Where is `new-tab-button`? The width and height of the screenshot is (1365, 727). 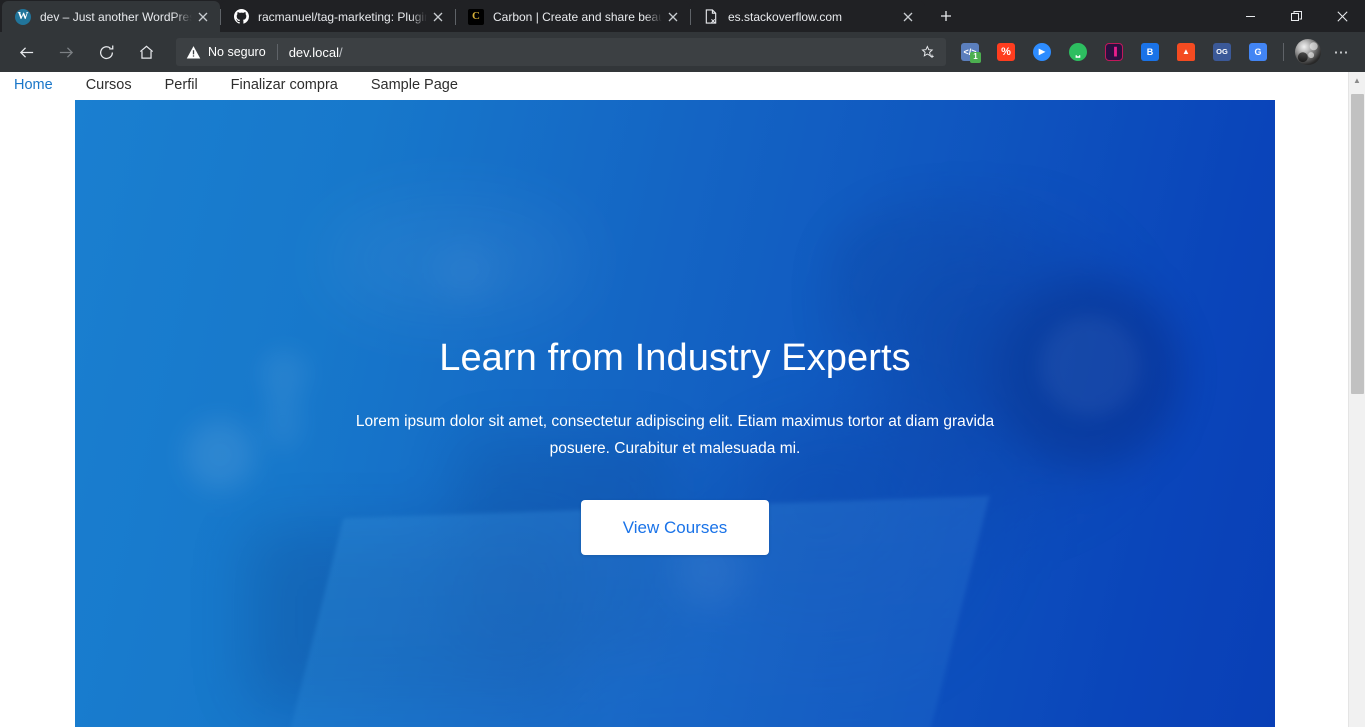 new-tab-button is located at coordinates (946, 16).